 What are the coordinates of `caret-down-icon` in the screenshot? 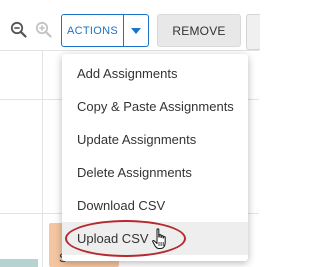 It's located at (136, 30).